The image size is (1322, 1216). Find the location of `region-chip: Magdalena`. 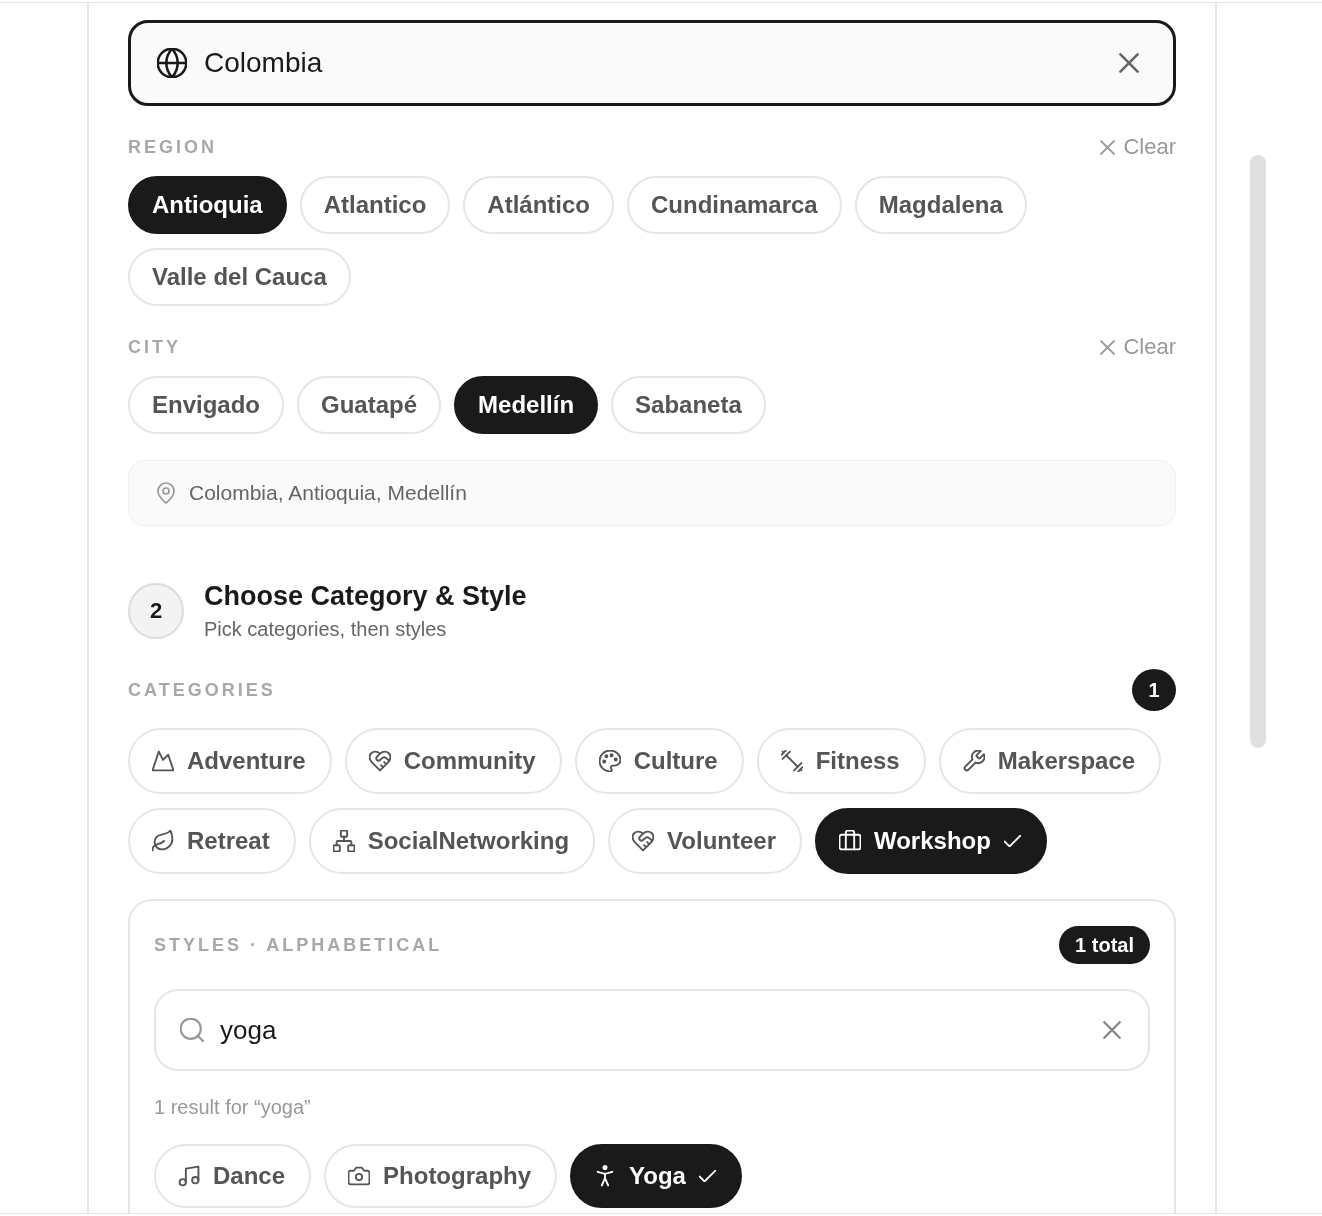

region-chip: Magdalena is located at coordinates (940, 205).